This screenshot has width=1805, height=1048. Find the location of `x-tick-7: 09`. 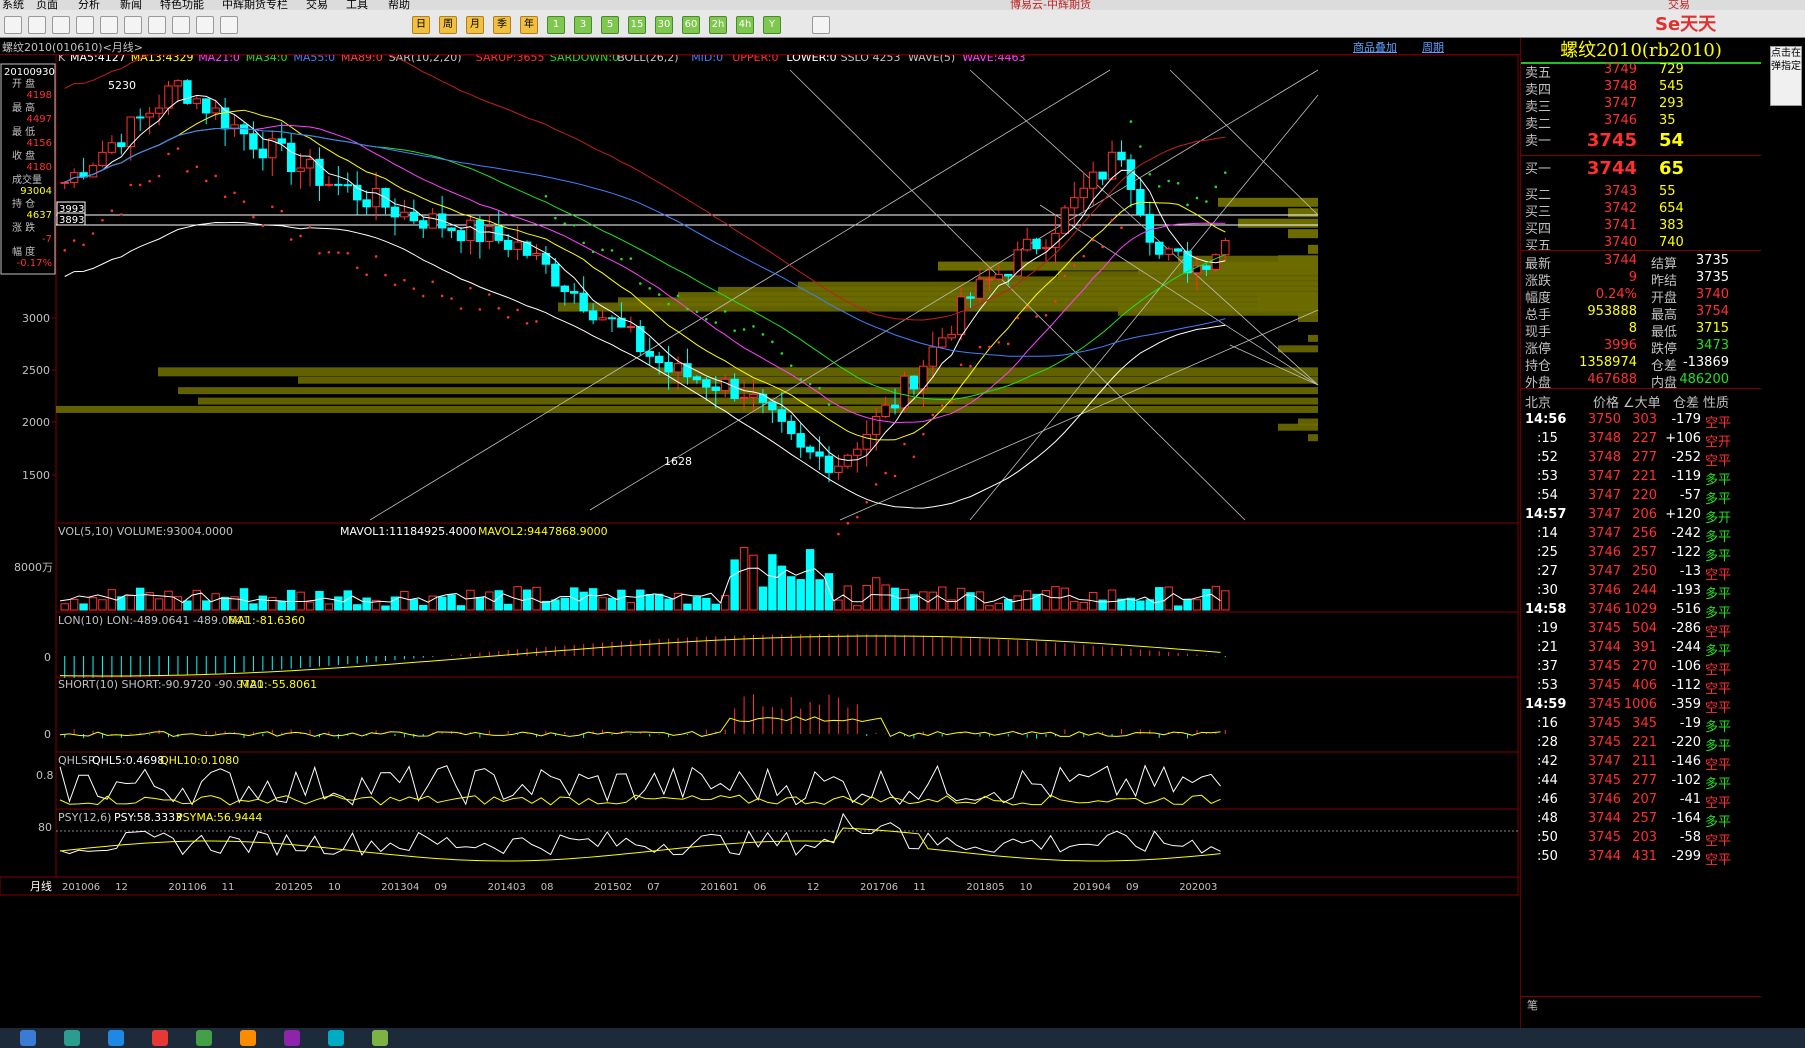

x-tick-7: 09 is located at coordinates (440, 887).